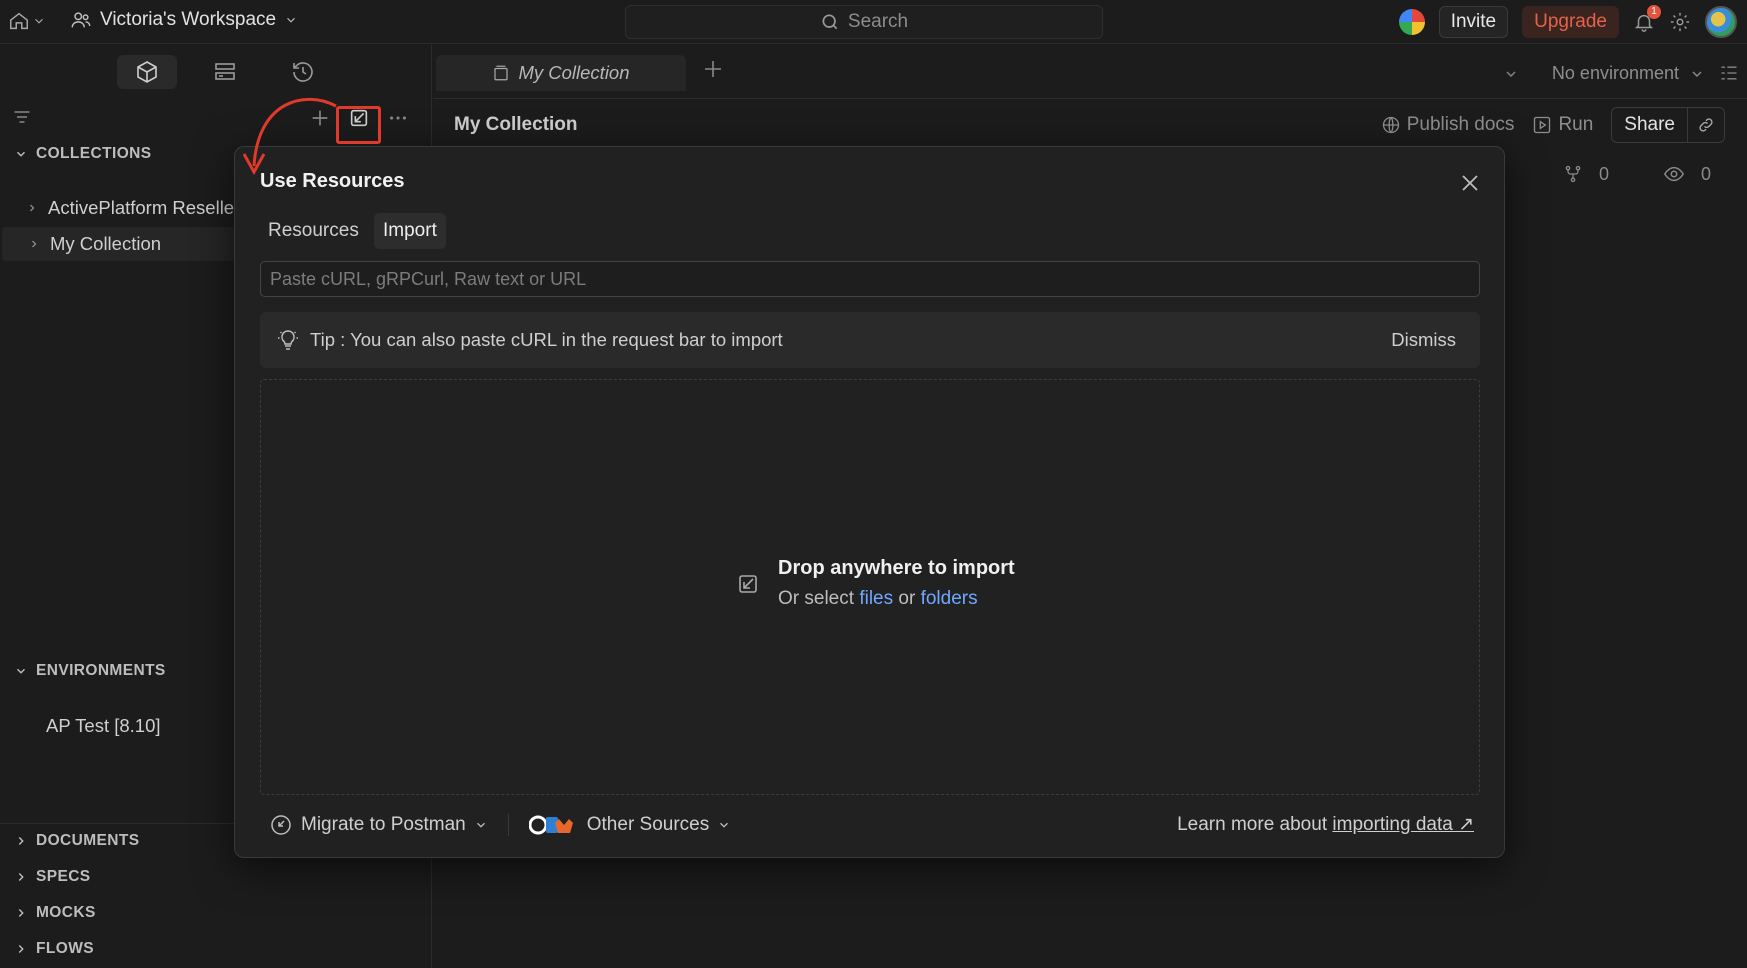 This screenshot has height=968, width=1747. I want to click on filter-icon, so click(22, 117).